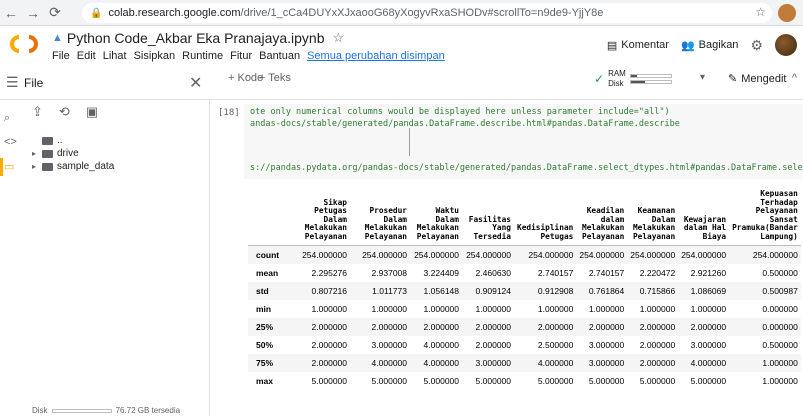 This screenshot has width=803, height=416. What do you see at coordinates (115, 56) in the screenshot?
I see `menu-item-view: Lihat` at bounding box center [115, 56].